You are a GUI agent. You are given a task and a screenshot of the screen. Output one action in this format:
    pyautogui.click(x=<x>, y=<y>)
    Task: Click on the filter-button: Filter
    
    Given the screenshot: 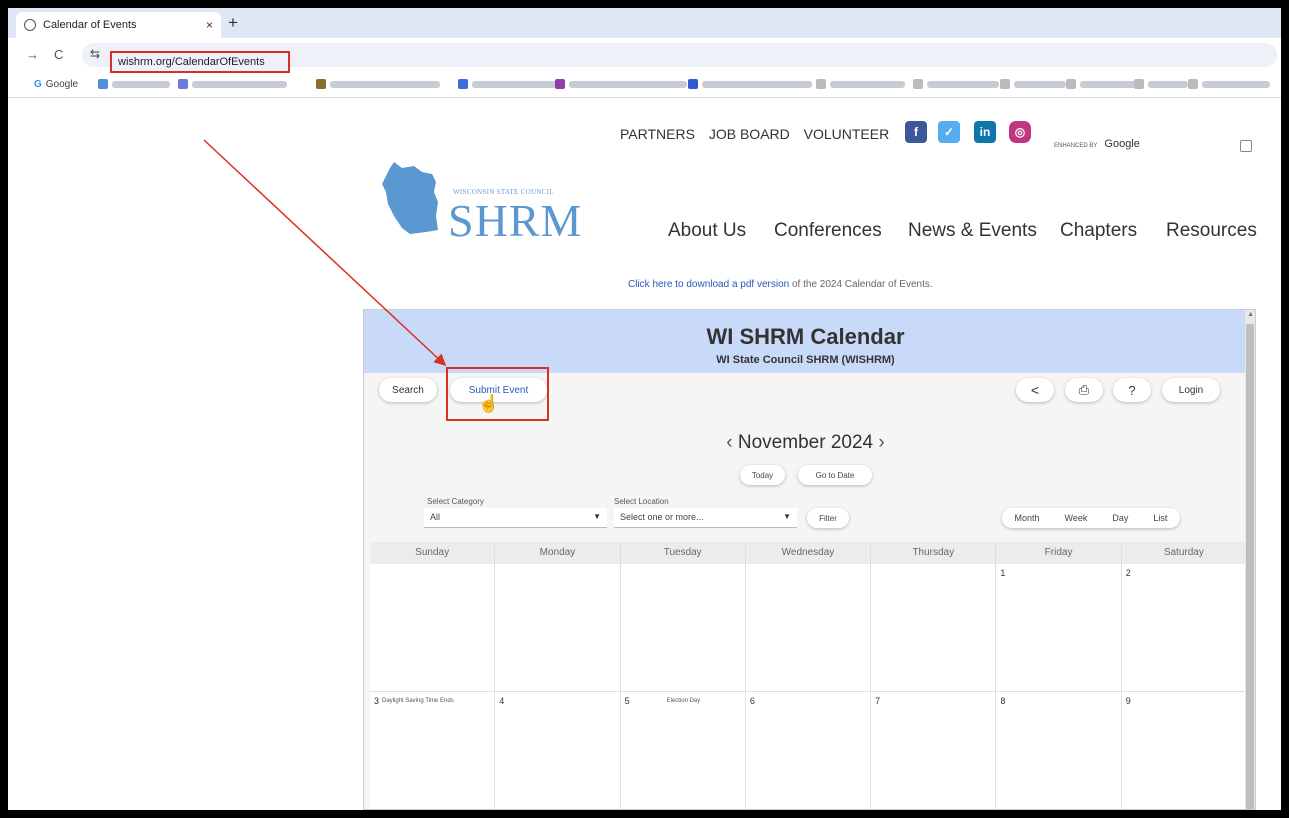 What is the action you would take?
    pyautogui.click(x=828, y=518)
    